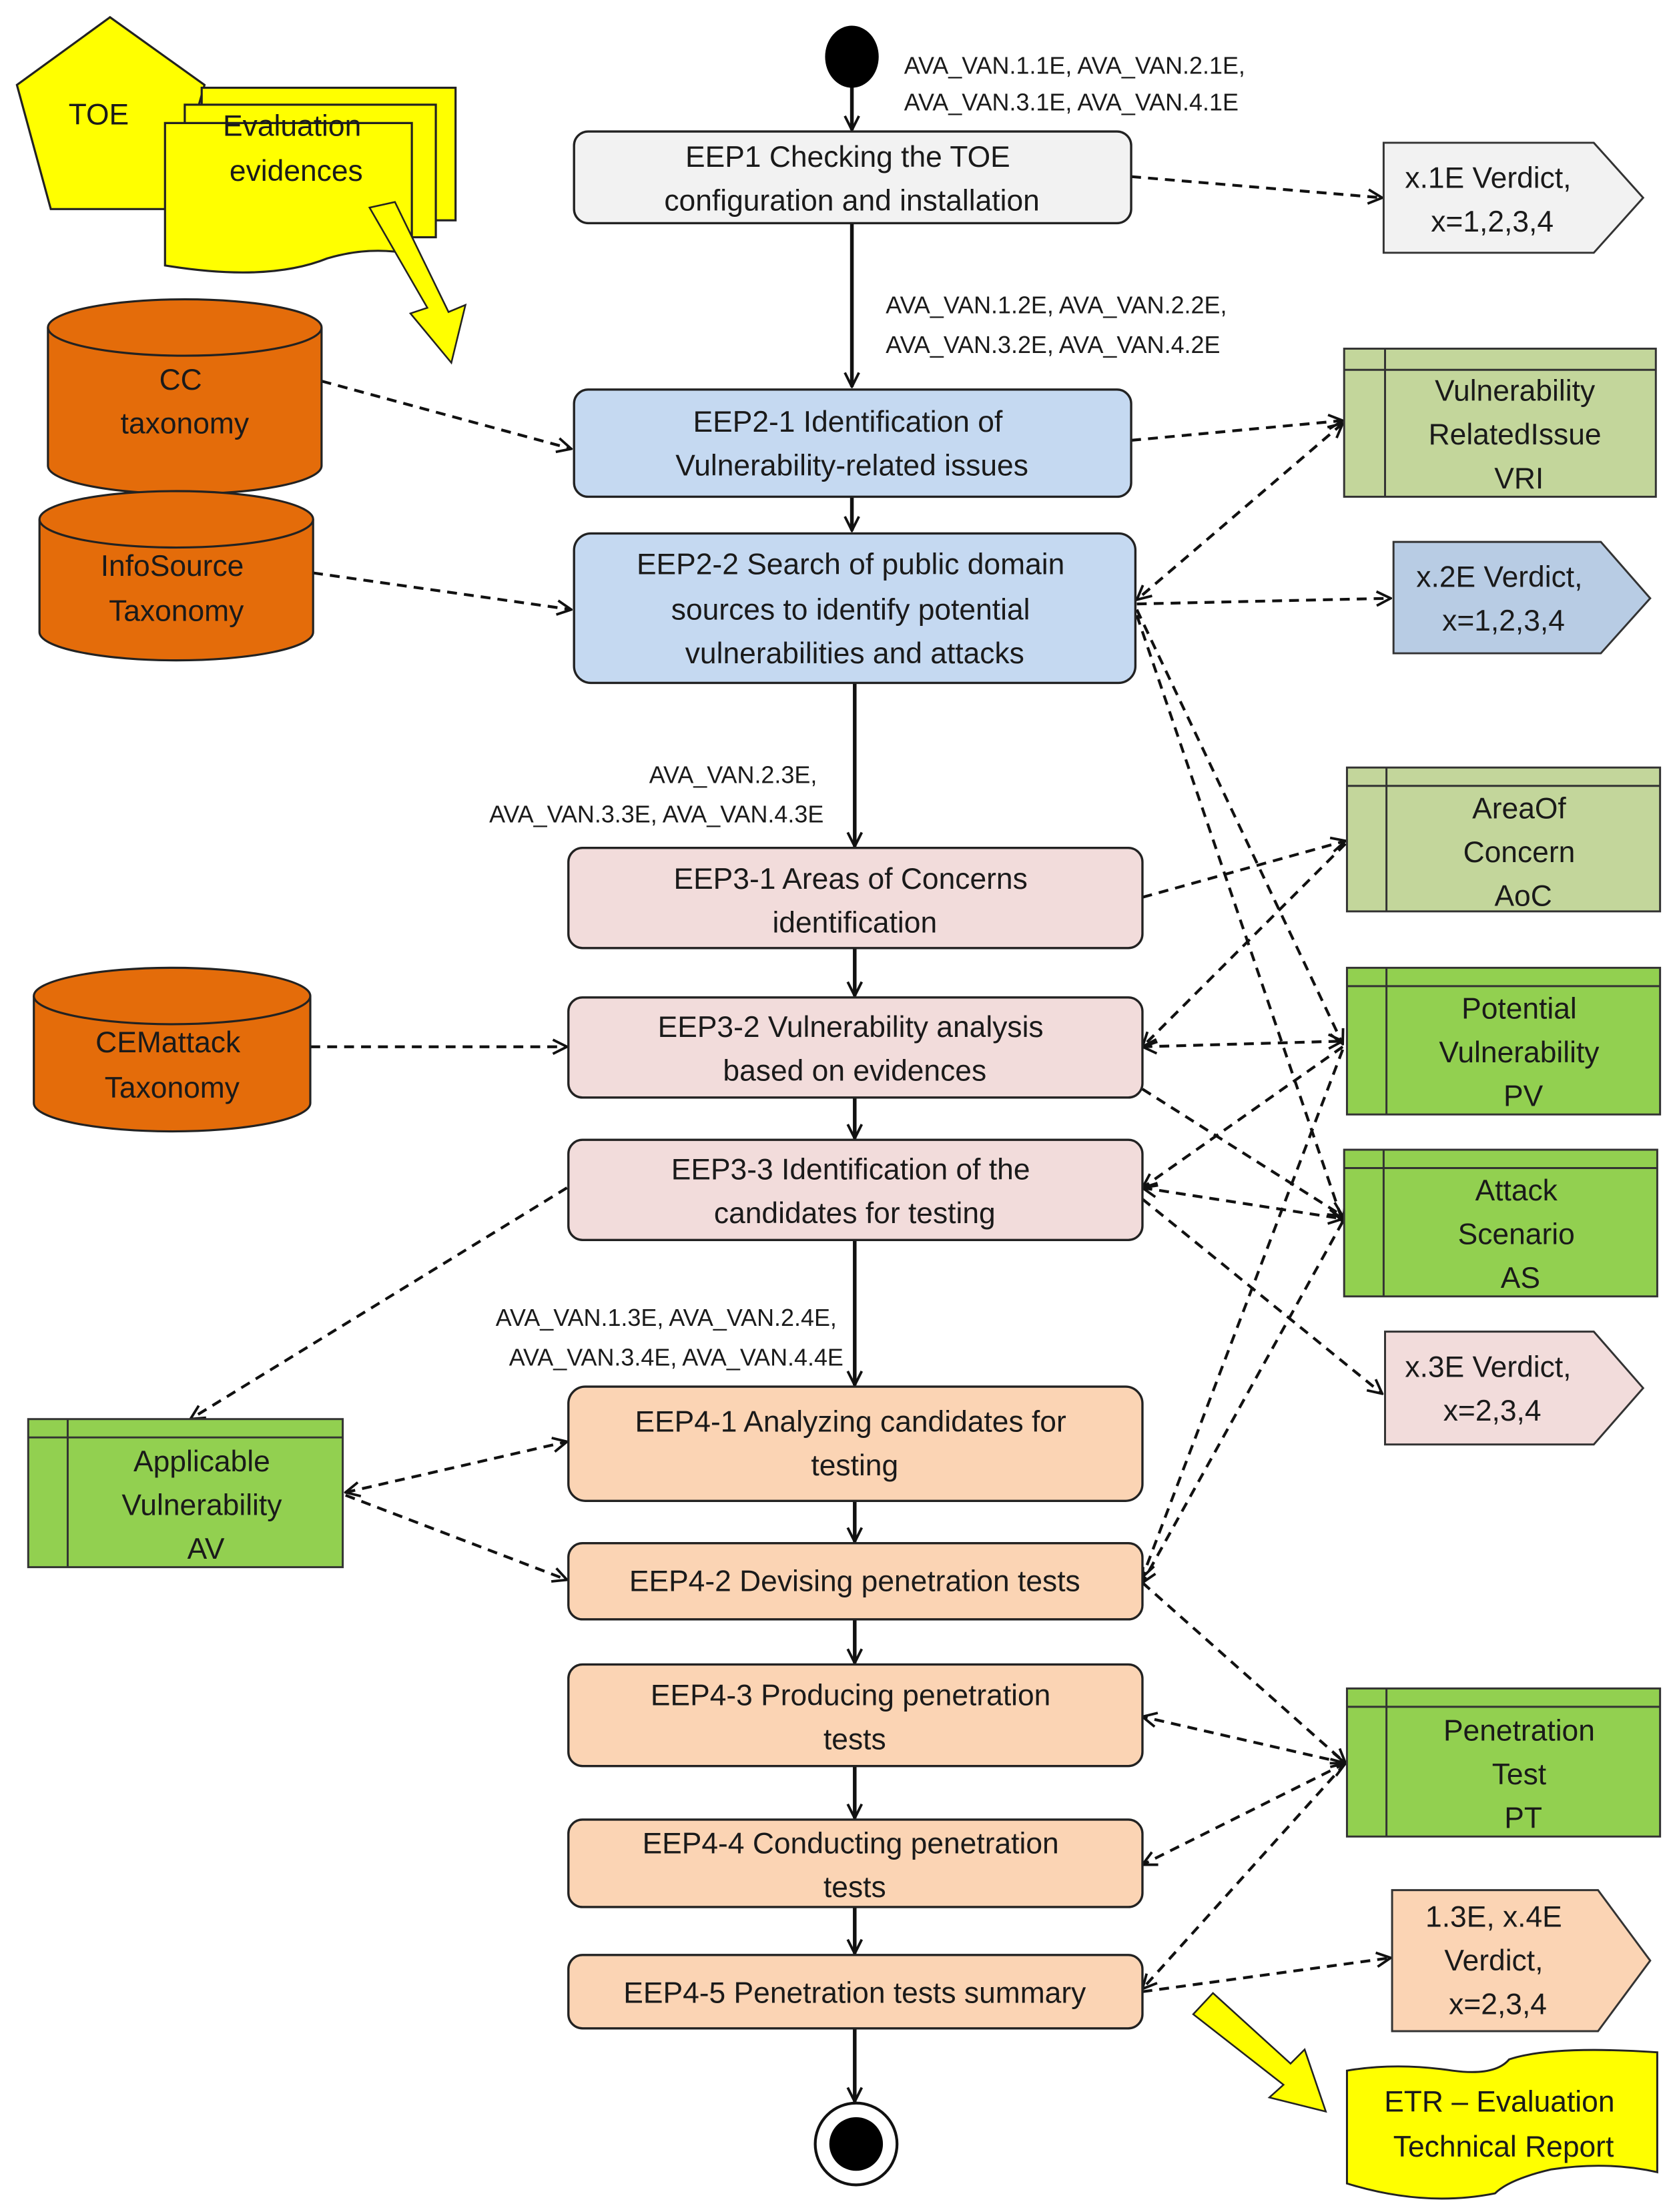 The image size is (1677, 2212). What do you see at coordinates (186, 1493) in the screenshot?
I see `artifact-av: Applicable Vulnerability AV` at bounding box center [186, 1493].